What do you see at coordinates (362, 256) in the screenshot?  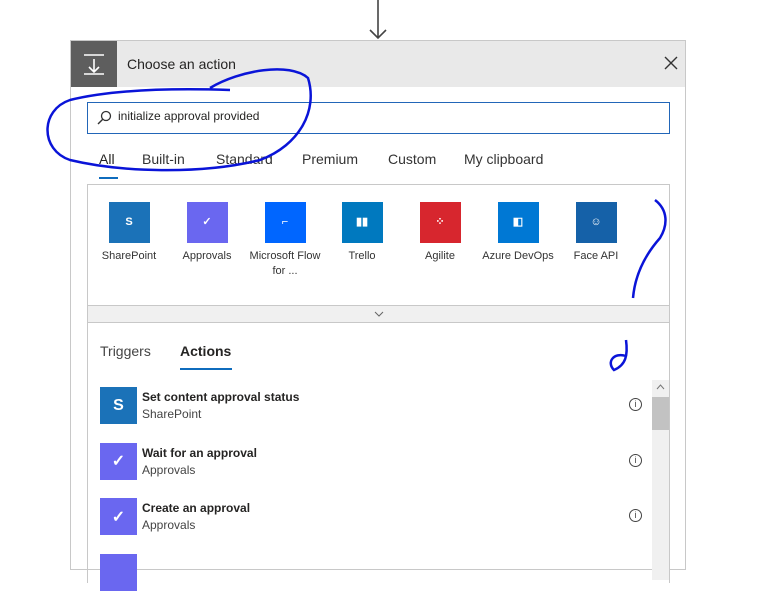 I see `connector-label: Trello` at bounding box center [362, 256].